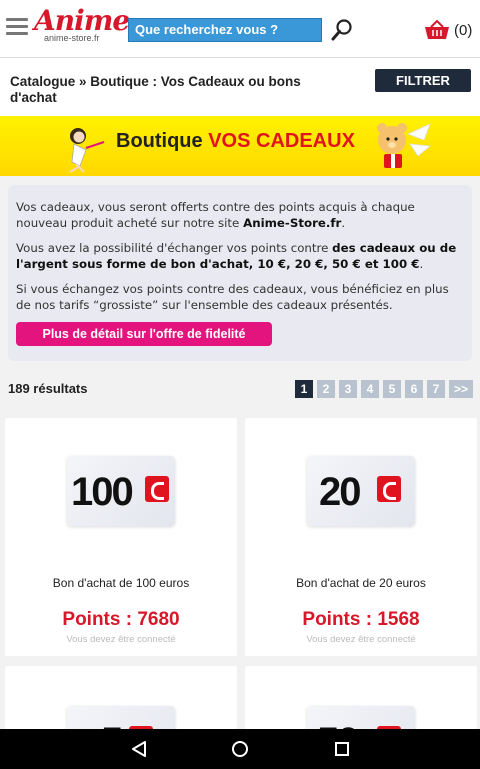 This screenshot has width=480, height=769. I want to click on voucher-amount: 20, so click(340, 492).